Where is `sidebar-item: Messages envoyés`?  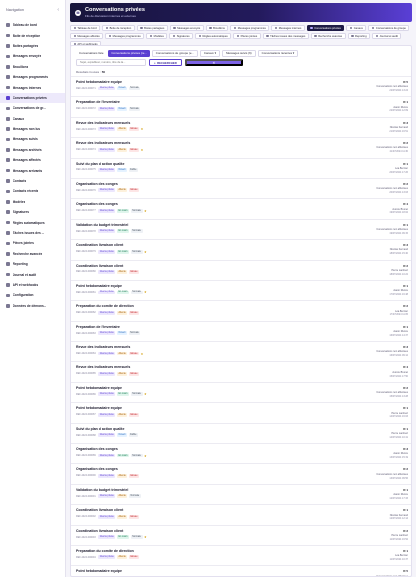 sidebar-item: Messages envoyés is located at coordinates (32, 56).